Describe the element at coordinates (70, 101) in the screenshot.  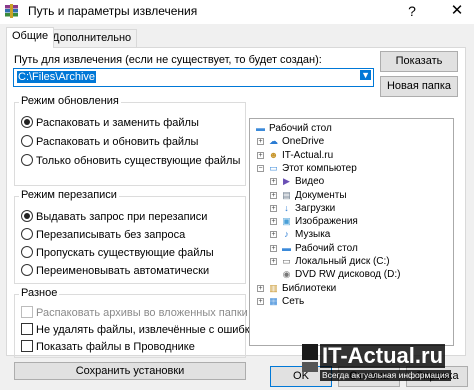
I see `update-mode-title: Режим обновления` at that location.